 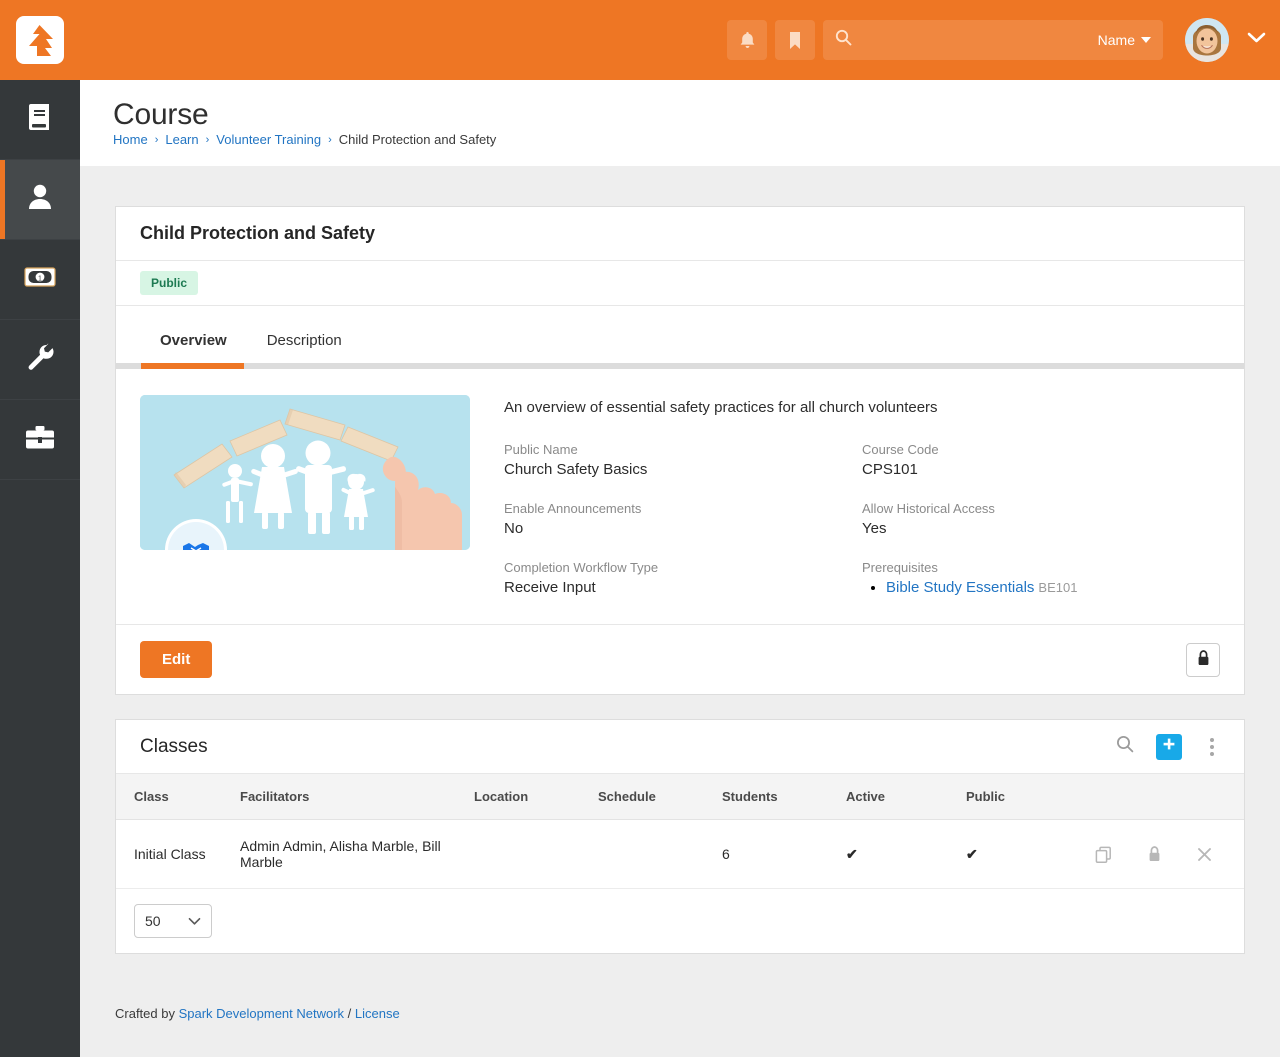 I want to click on wrench-icon, so click(x=40, y=359).